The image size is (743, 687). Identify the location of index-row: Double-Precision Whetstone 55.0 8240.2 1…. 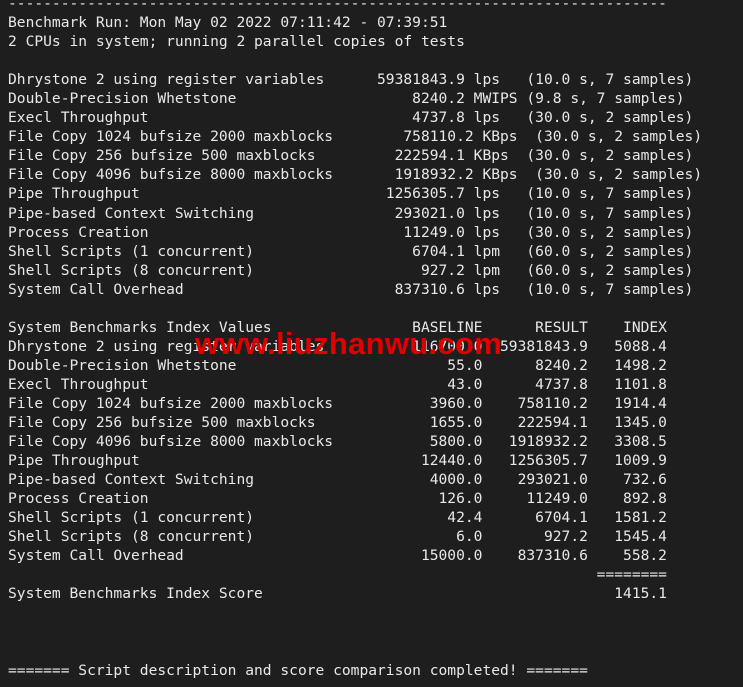
(337, 365).